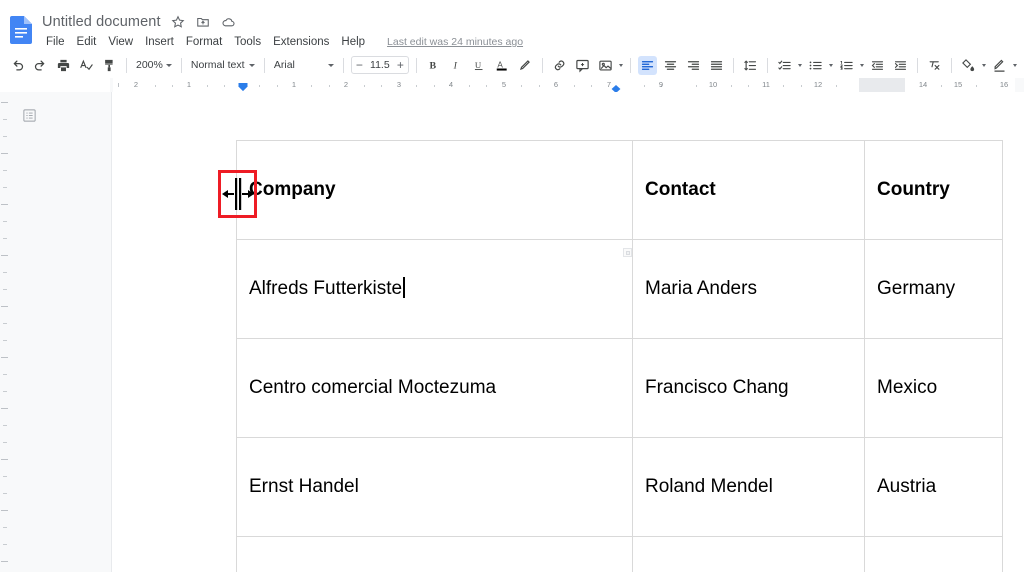  I want to click on cloud-saved-icon, so click(228, 22).